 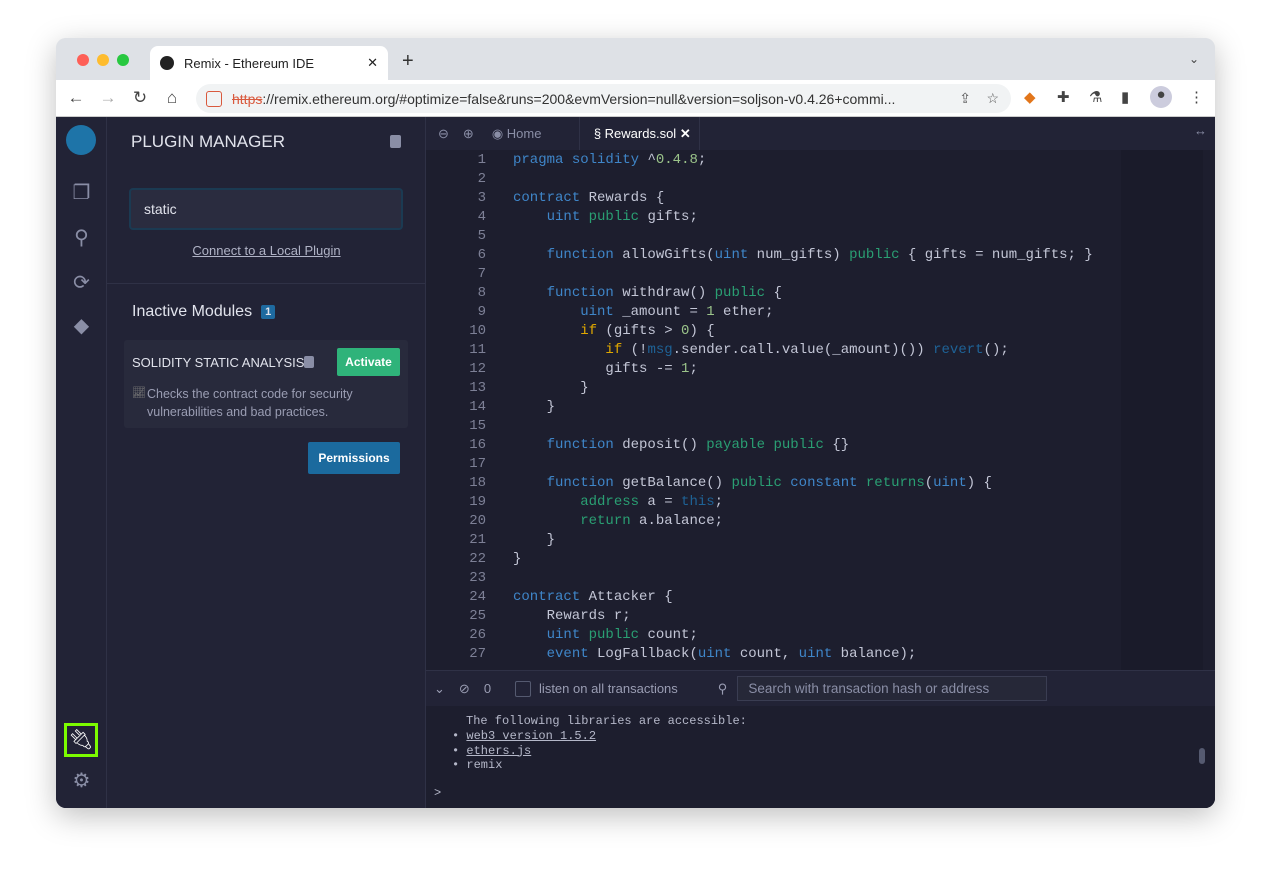 What do you see at coordinates (477, 502) in the screenshot?
I see `line-number: 19` at bounding box center [477, 502].